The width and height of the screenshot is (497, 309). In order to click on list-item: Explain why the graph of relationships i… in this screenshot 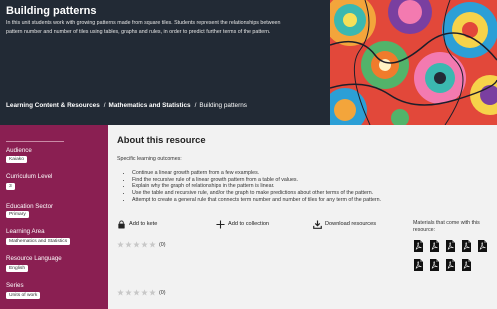, I will do `click(282, 186)`.